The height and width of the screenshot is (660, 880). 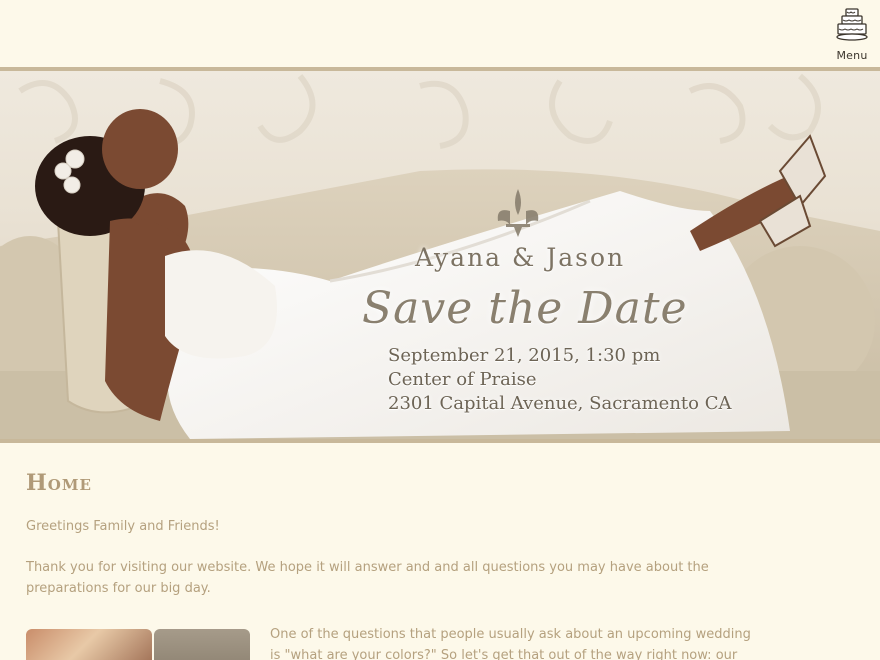 What do you see at coordinates (520, 257) in the screenshot?
I see `couple-names: Ayana & Jason` at bounding box center [520, 257].